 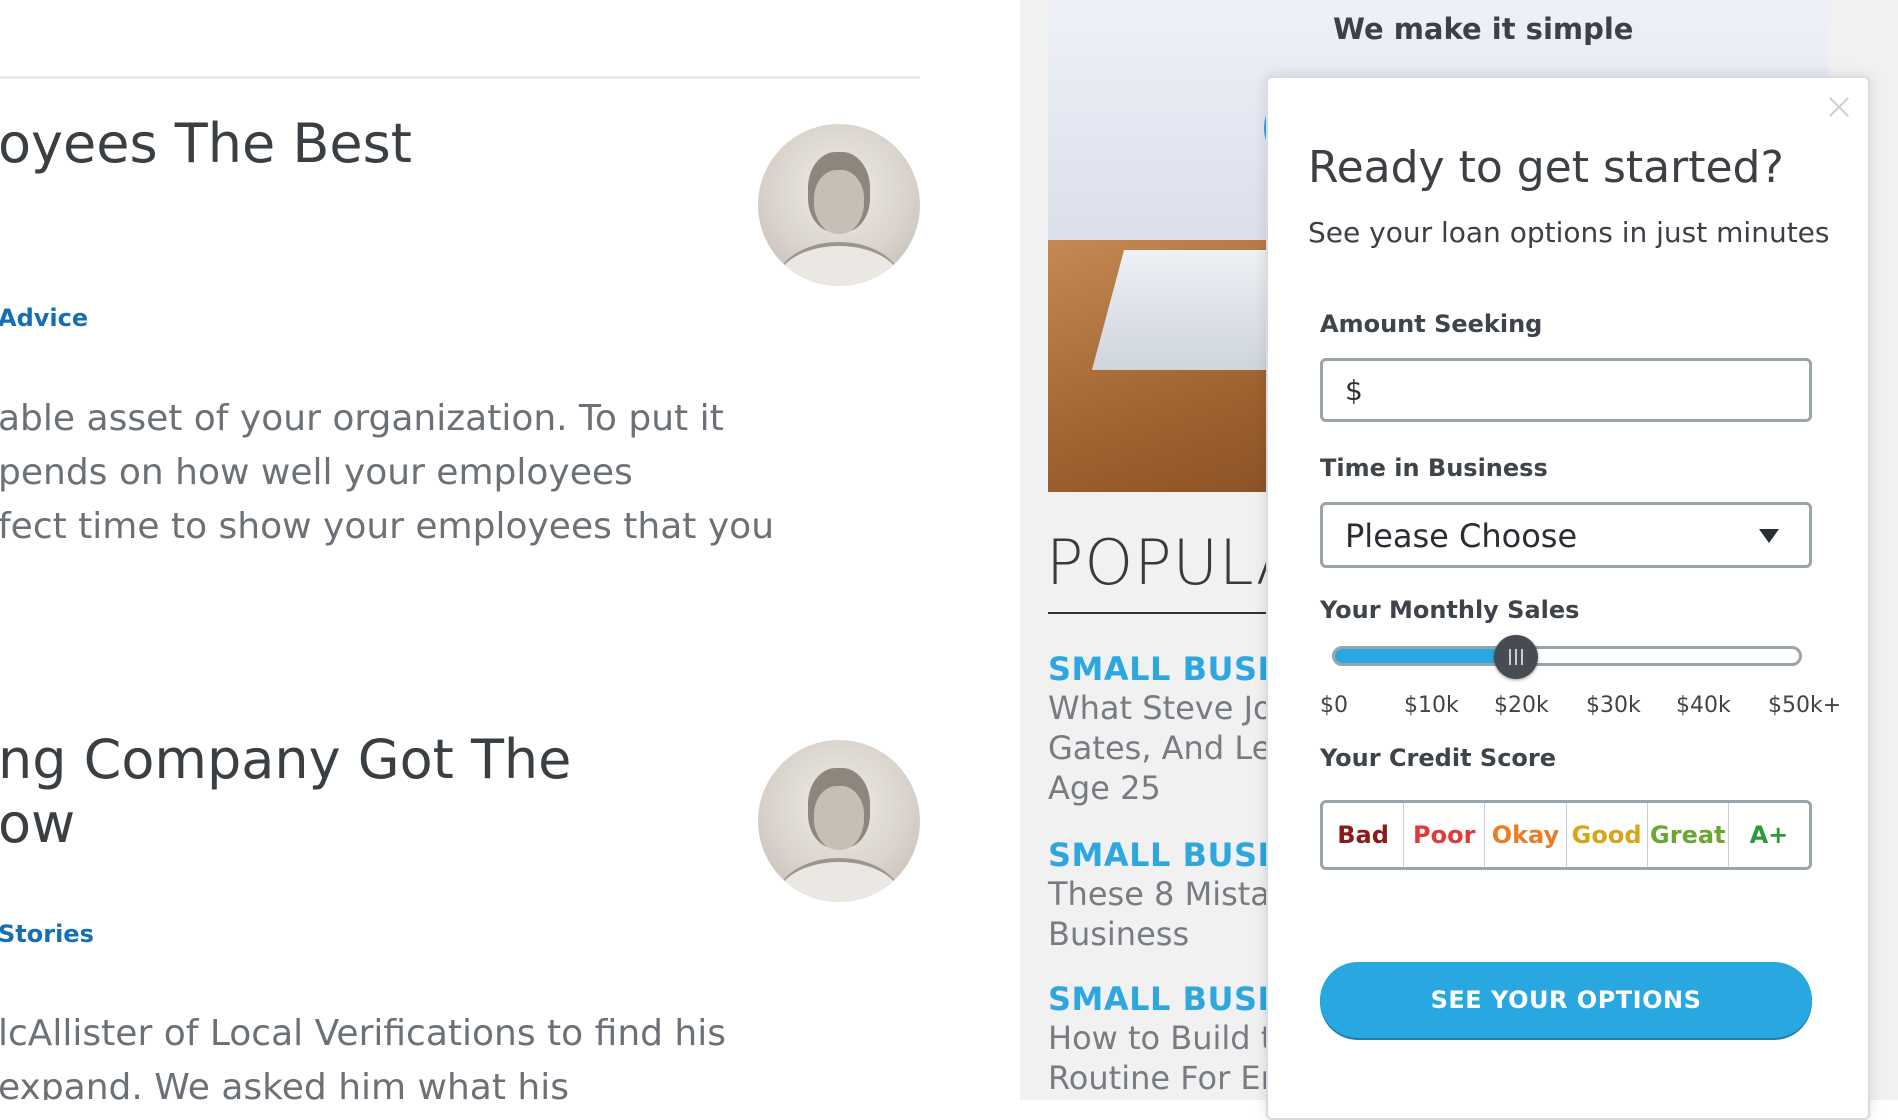 I want to click on grip-icon, so click(x=1516, y=657).